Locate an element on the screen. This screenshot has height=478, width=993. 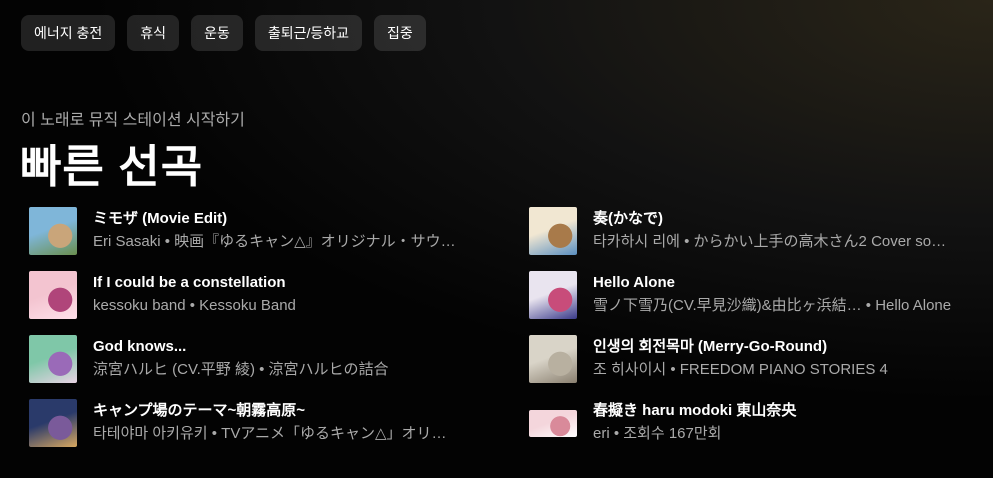
song-title: ミモザ (Movie Edit) is located at coordinates (283, 219).